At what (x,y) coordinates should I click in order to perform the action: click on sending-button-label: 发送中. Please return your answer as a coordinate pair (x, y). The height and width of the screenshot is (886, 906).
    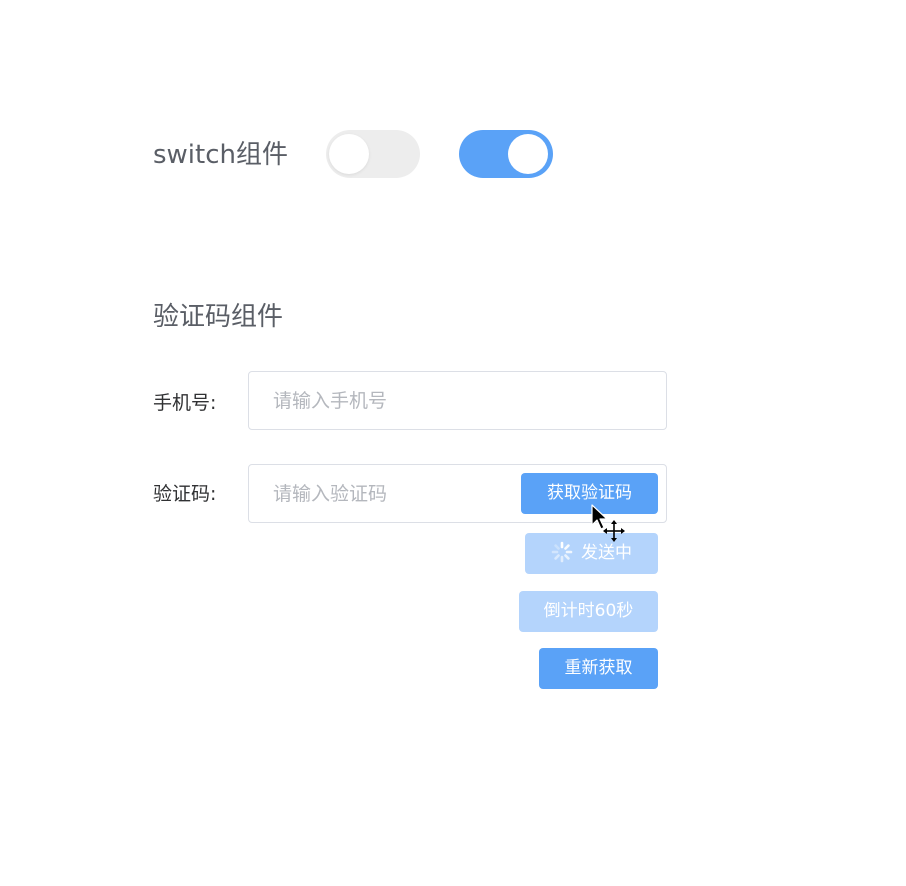
    Looking at the image, I should click on (606, 553).